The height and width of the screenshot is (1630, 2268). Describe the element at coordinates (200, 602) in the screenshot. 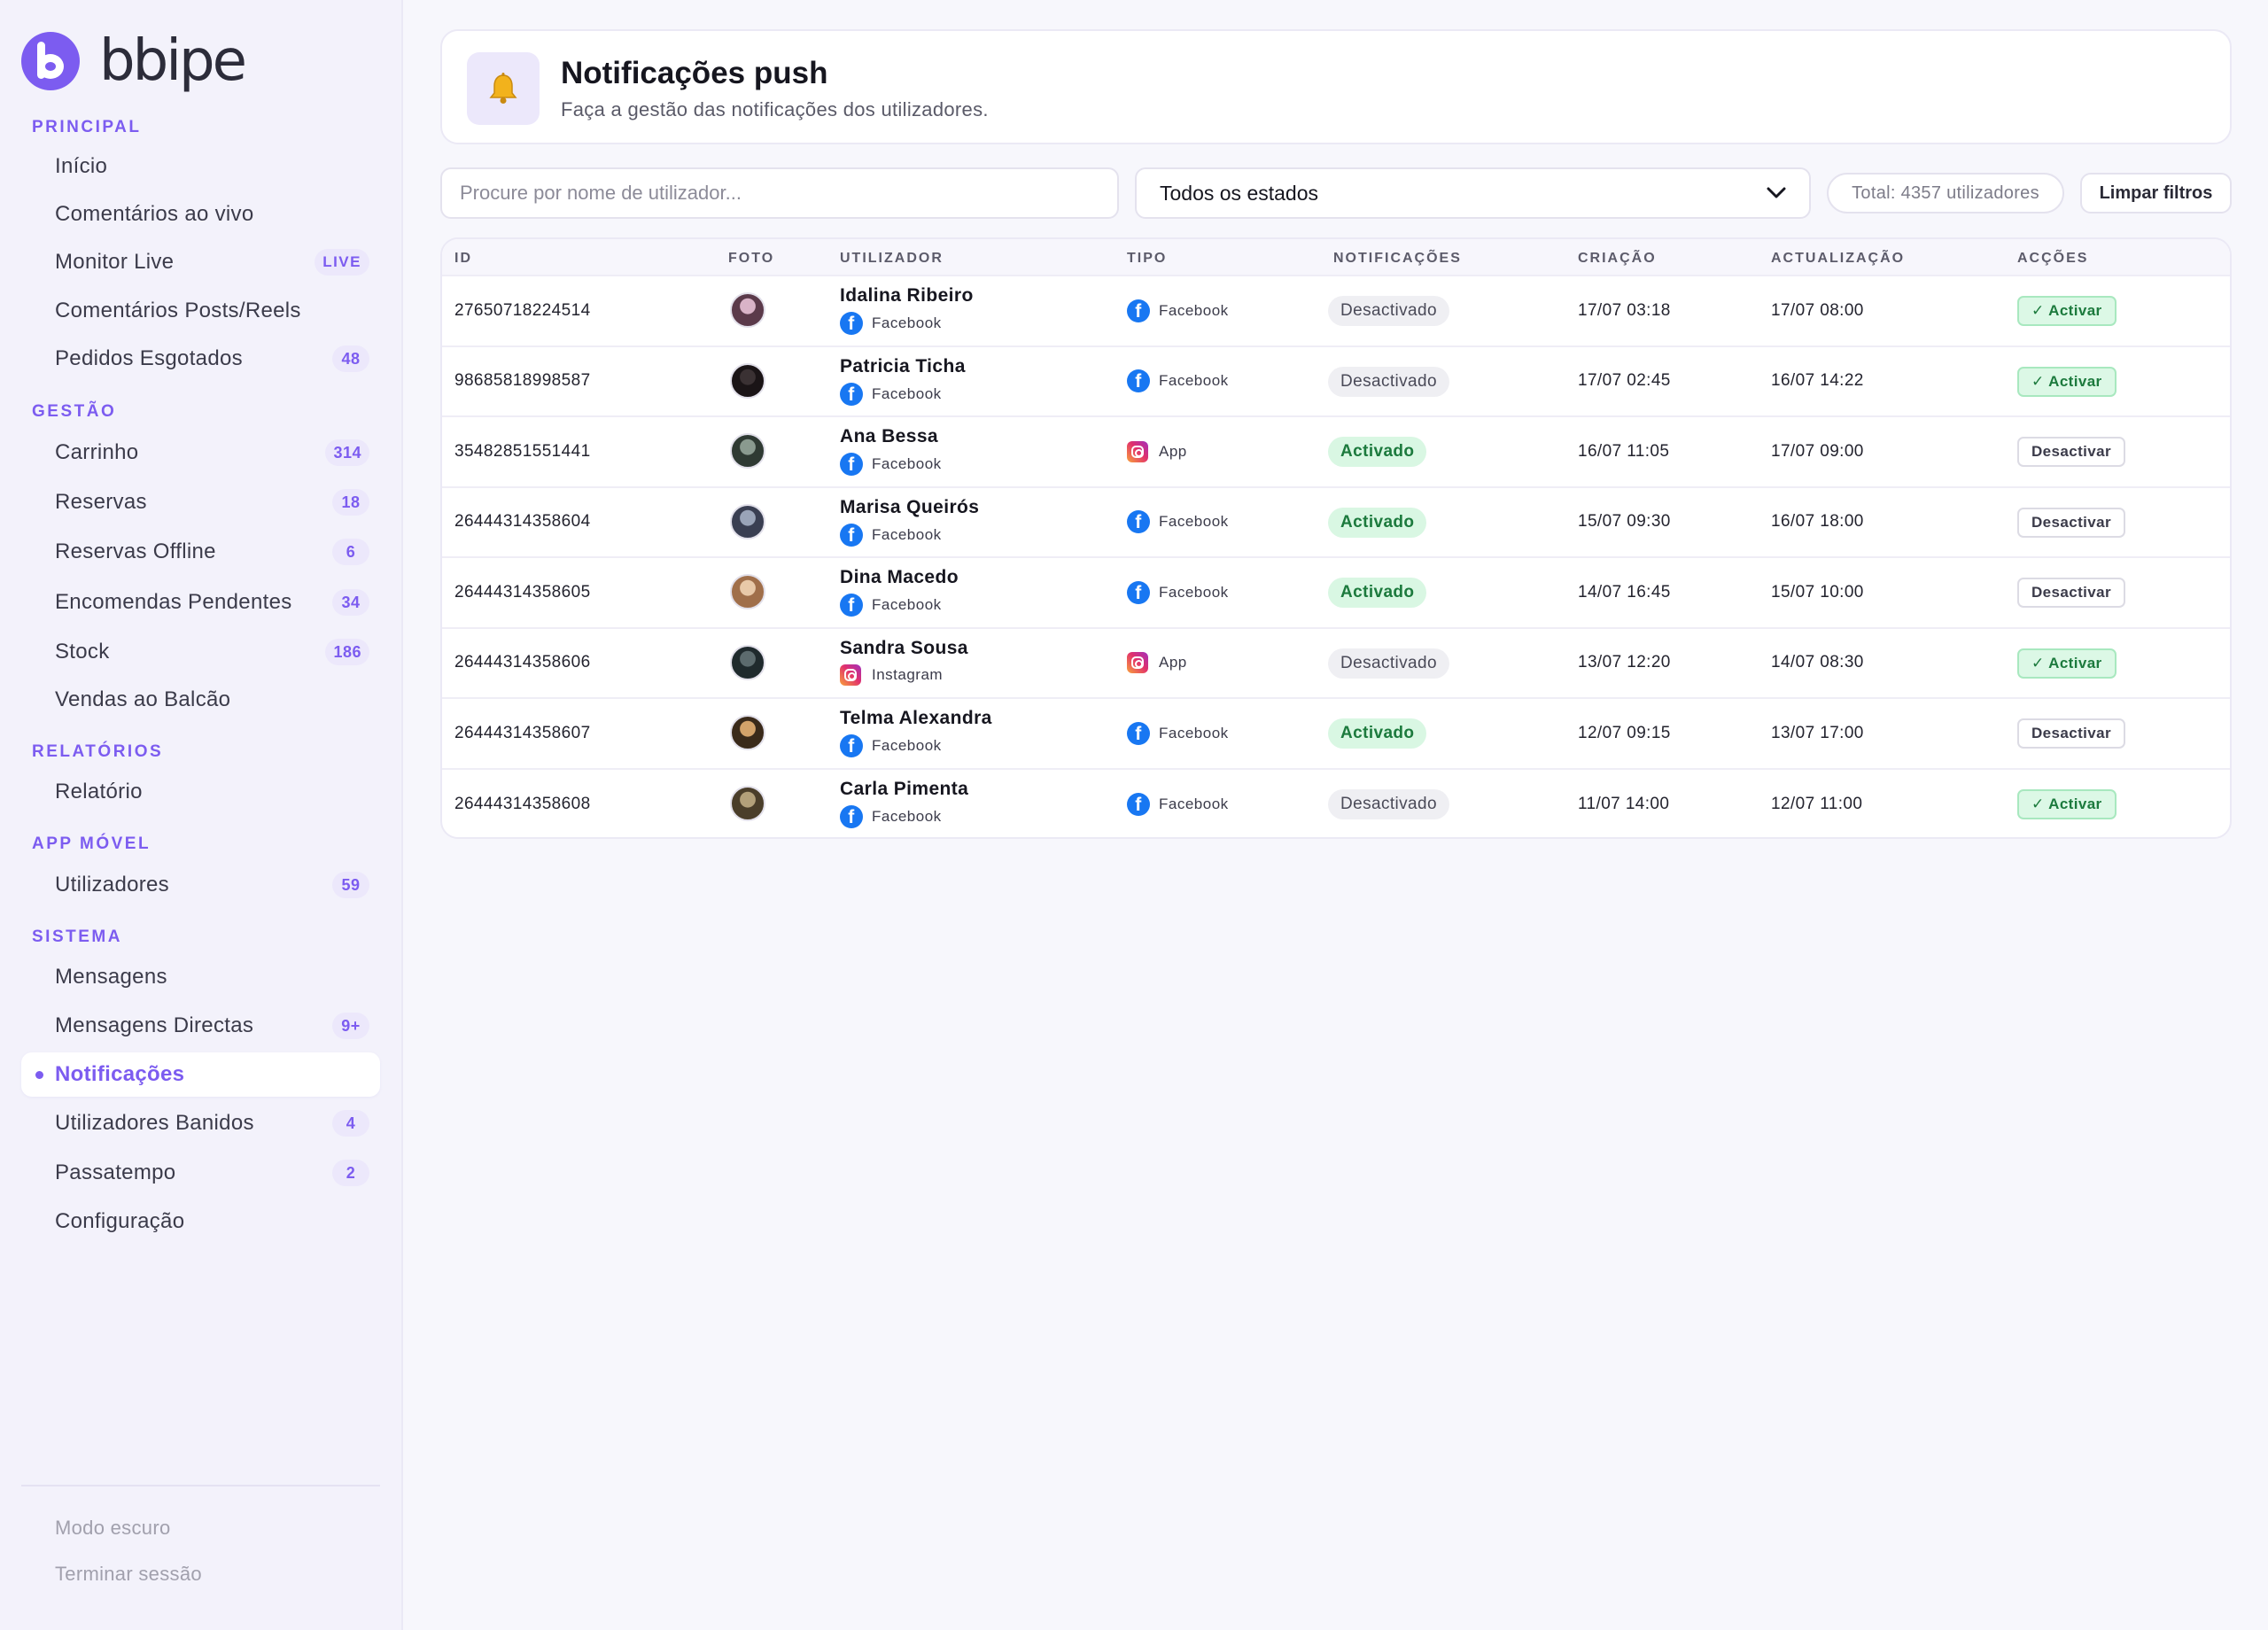

I see `sidebar-item-encomendas-pendentes: Encomendas Pendentes 34` at that location.